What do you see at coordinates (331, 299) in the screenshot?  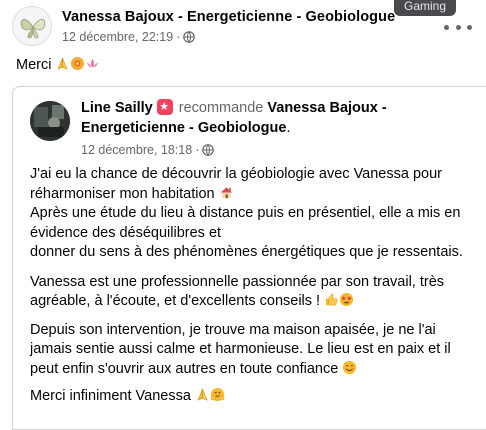 I see `thumbs-up-icon` at bounding box center [331, 299].